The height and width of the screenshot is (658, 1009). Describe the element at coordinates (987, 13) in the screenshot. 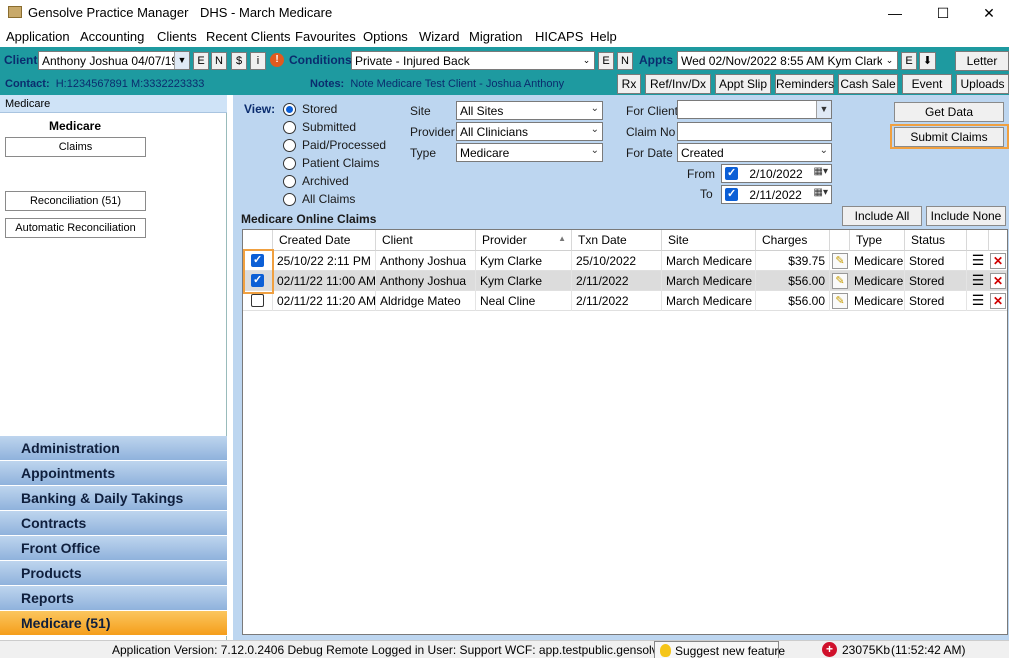

I see `close-button: ✕` at that location.